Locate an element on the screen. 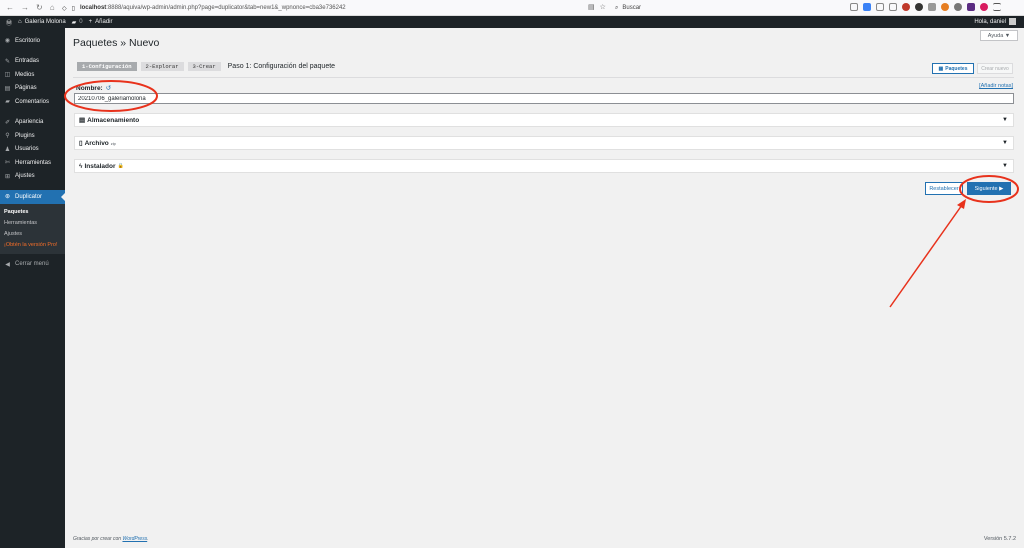 The width and height of the screenshot is (1024, 548). url-actions: ▤ ☆ is located at coordinates (597, 7).